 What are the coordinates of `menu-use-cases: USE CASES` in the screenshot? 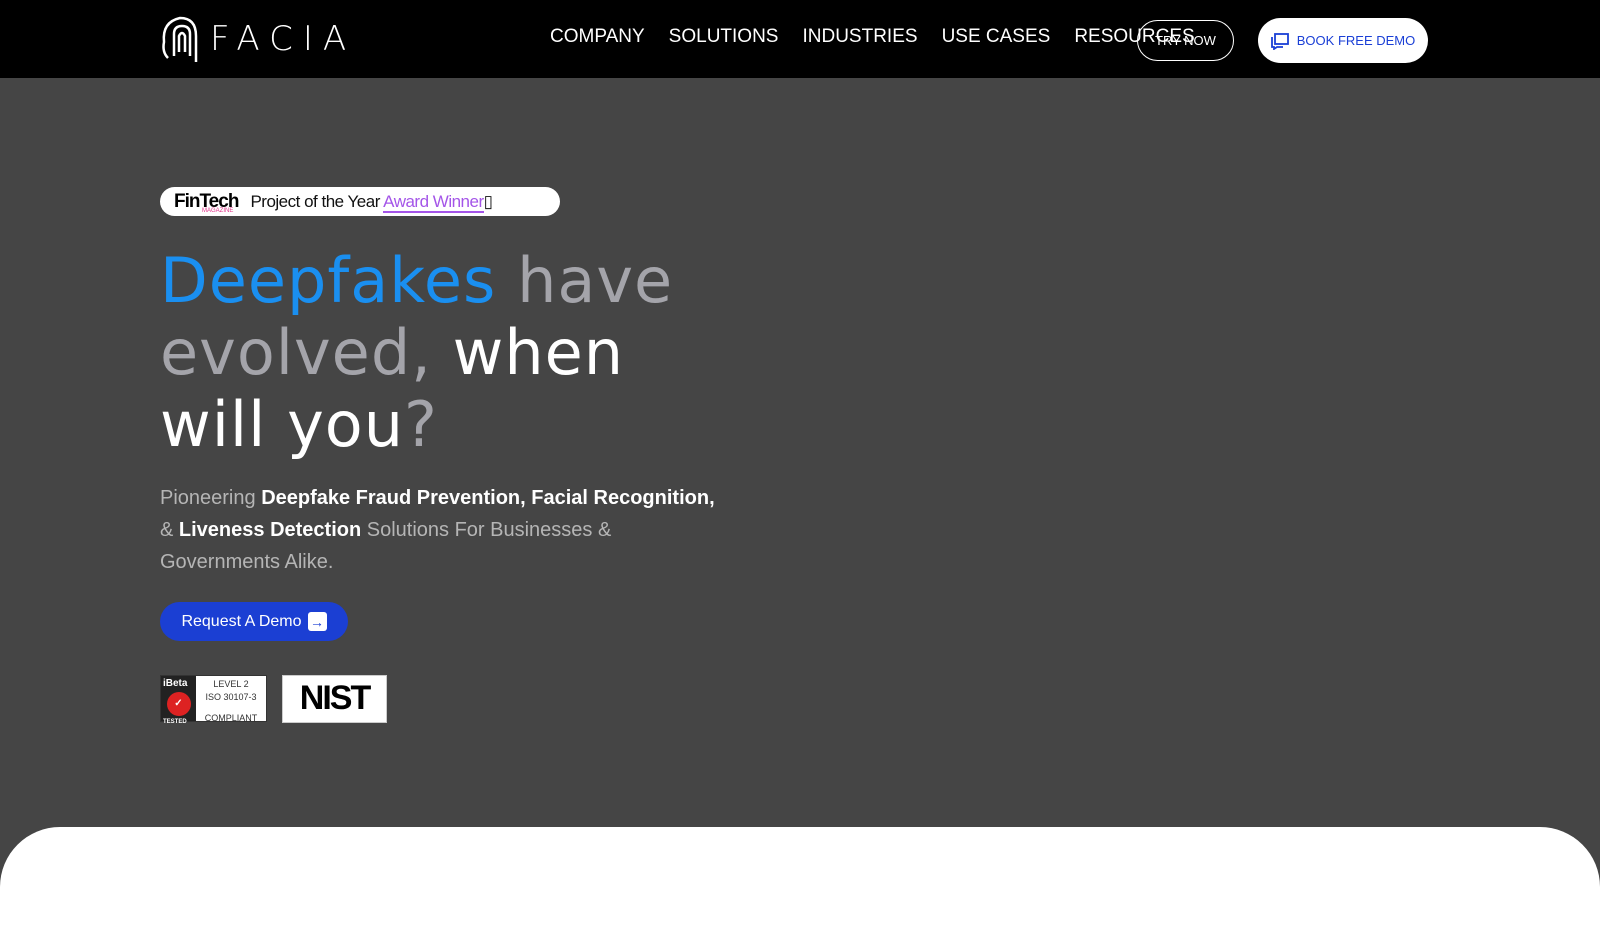 It's located at (996, 37).